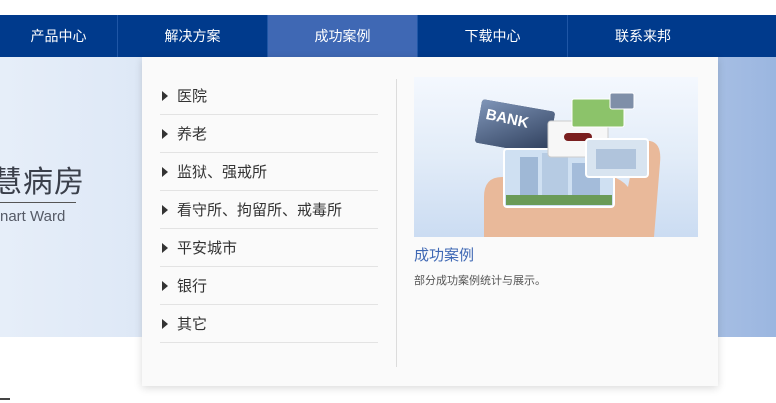  I want to click on promo-title-link: 成功案例, so click(444, 254).